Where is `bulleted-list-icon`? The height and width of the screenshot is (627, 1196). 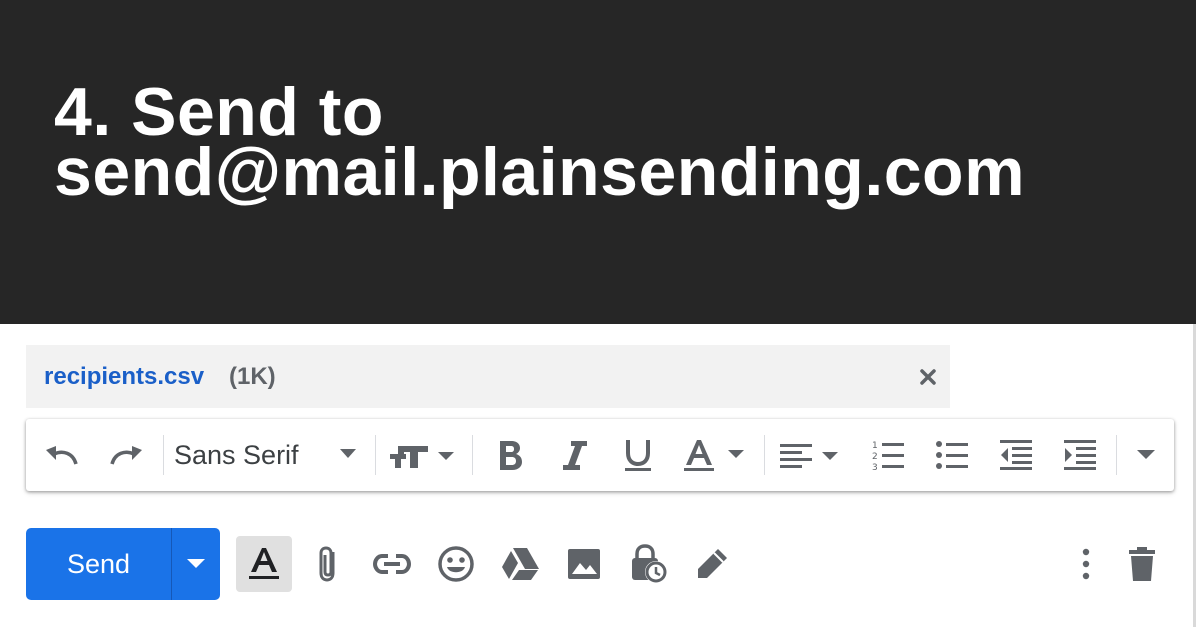
bulleted-list-icon is located at coordinates (952, 455).